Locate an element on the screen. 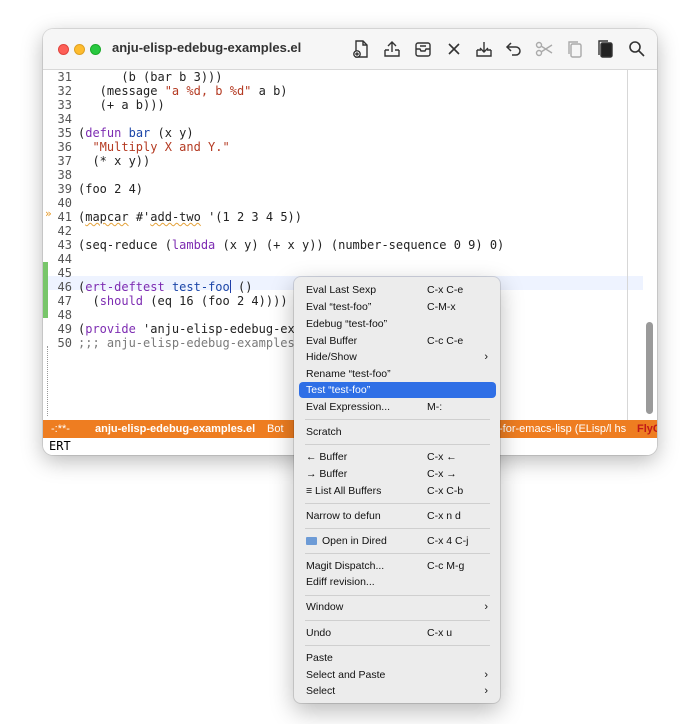  menu-item-eval-last-sexp: Eval Last Sexp C-x C-e is located at coordinates (397, 290).